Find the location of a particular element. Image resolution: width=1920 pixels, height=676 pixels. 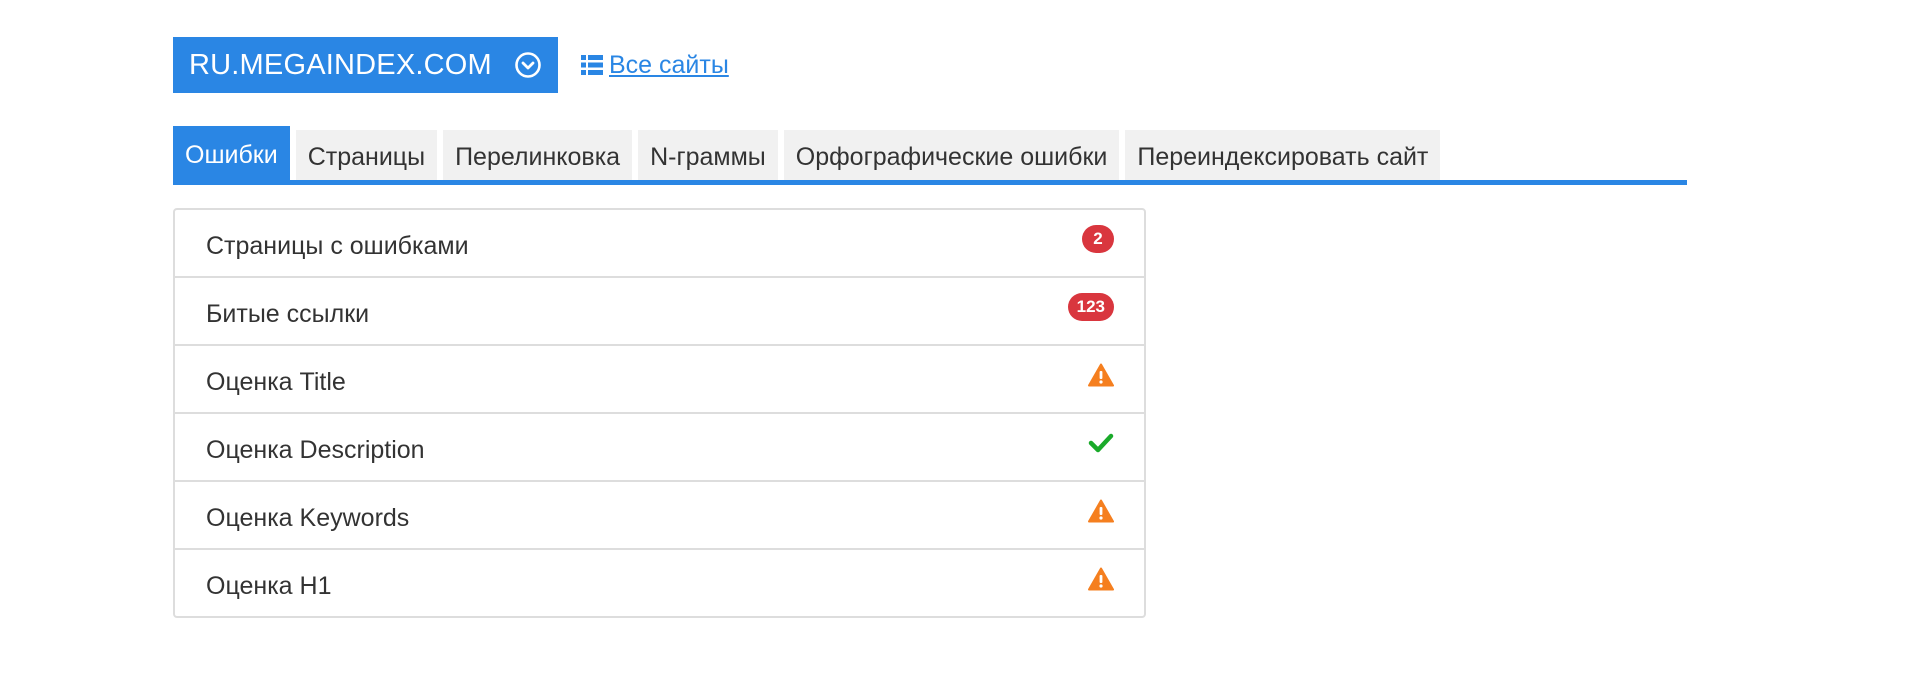

tab-reindex-site: Переиндексировать сайт is located at coordinates (1283, 157).